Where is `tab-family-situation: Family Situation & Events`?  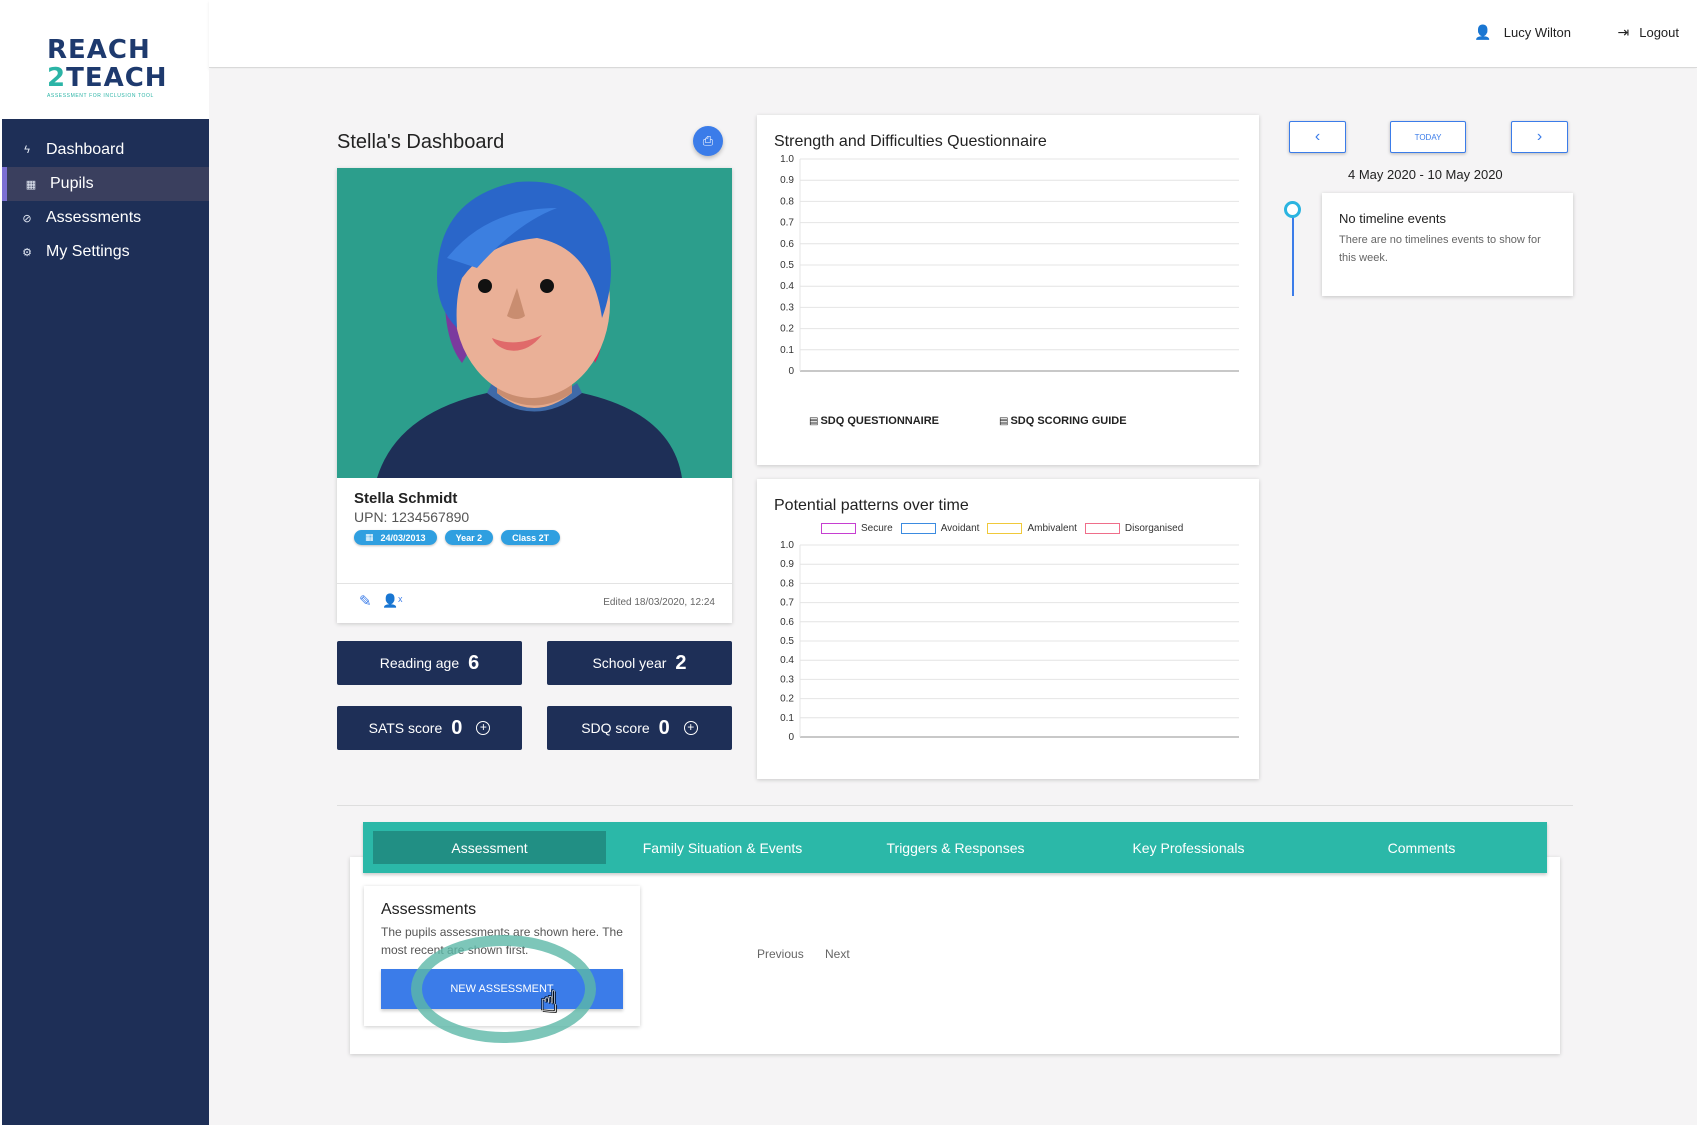 tab-family-situation: Family Situation & Events is located at coordinates (722, 847).